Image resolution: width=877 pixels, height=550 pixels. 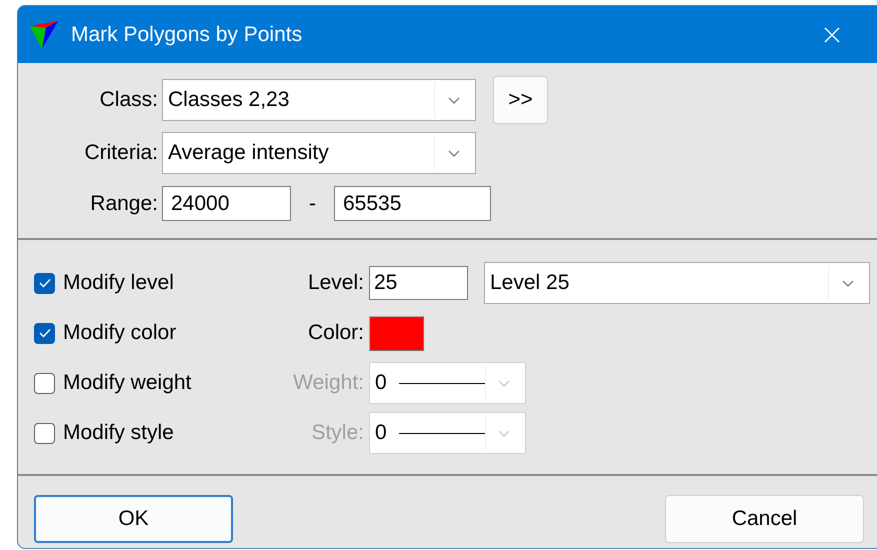 What do you see at coordinates (319, 100) in the screenshot?
I see `class-dropdown: Classes 2,23` at bounding box center [319, 100].